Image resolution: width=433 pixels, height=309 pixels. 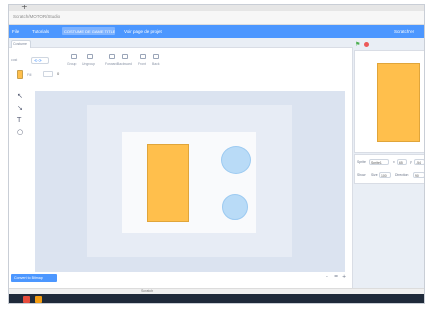 I want to click on zoom-reset-button: =, so click(x=336, y=277).